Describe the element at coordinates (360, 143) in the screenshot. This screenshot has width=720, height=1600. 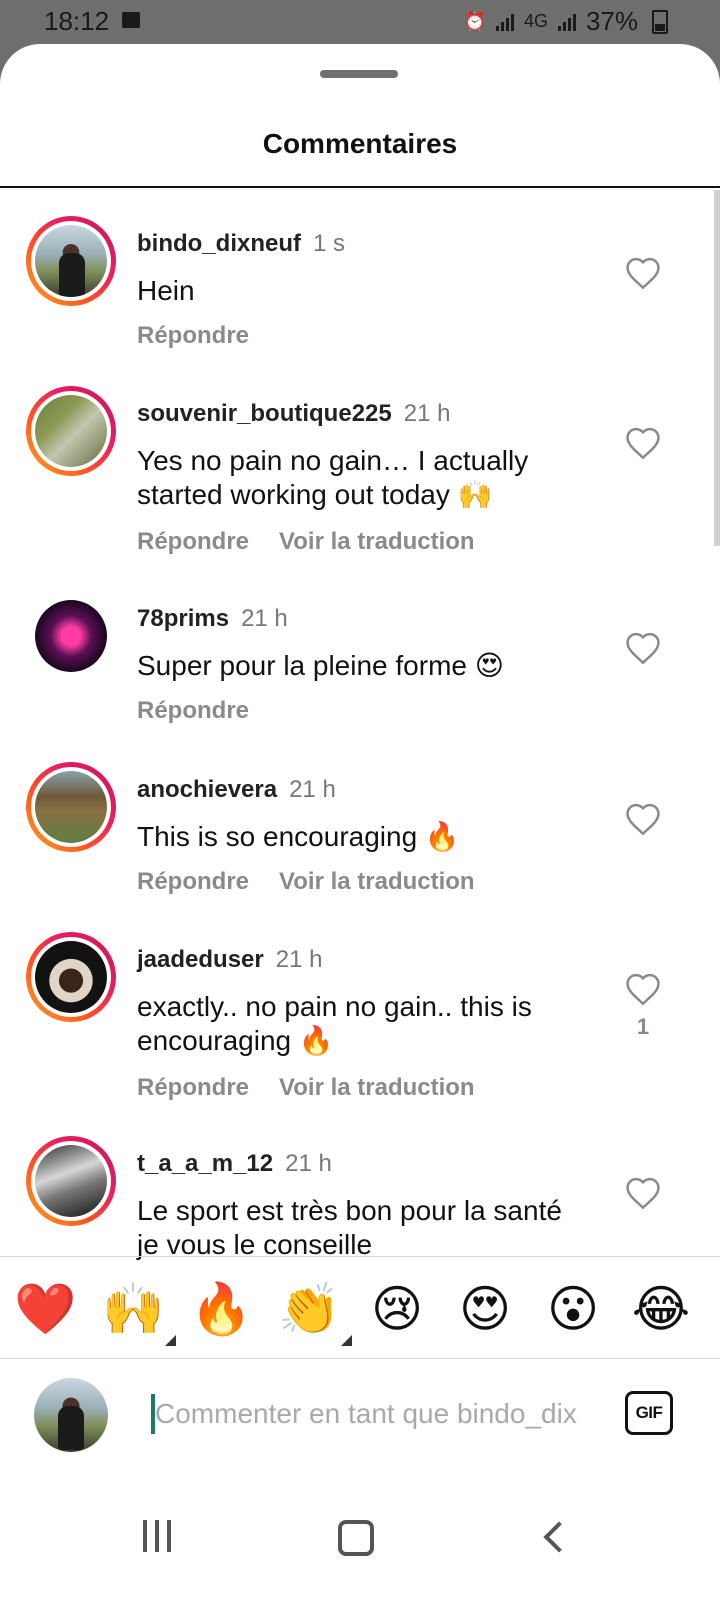
I see `sheet-title: Commentaires` at that location.